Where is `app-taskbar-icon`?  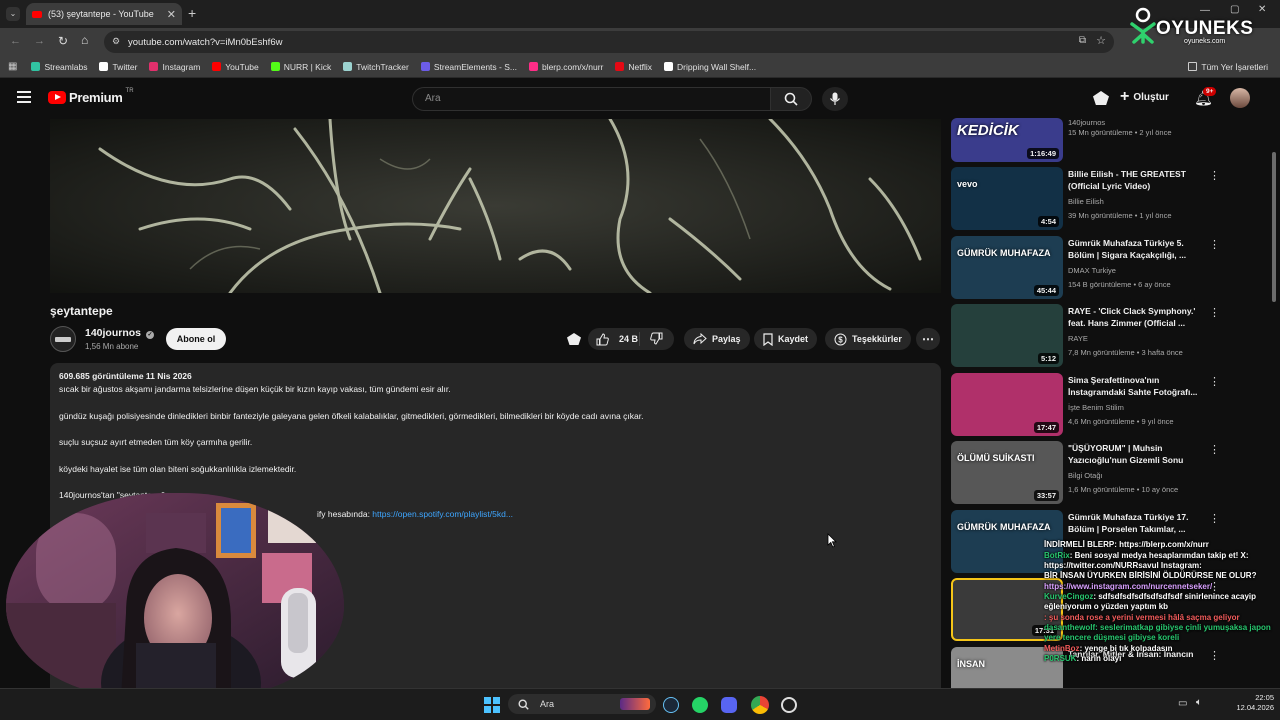
app-taskbar-icon is located at coordinates (789, 705).